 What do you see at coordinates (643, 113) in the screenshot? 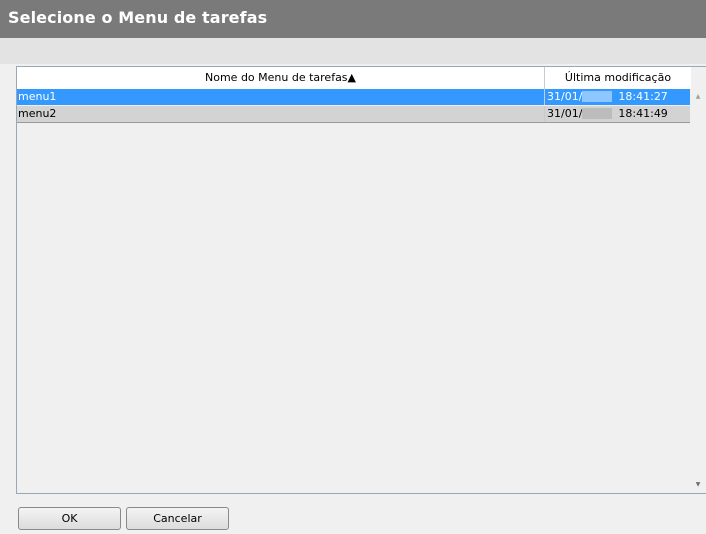
I see `row-time: 18:41:49` at bounding box center [643, 113].